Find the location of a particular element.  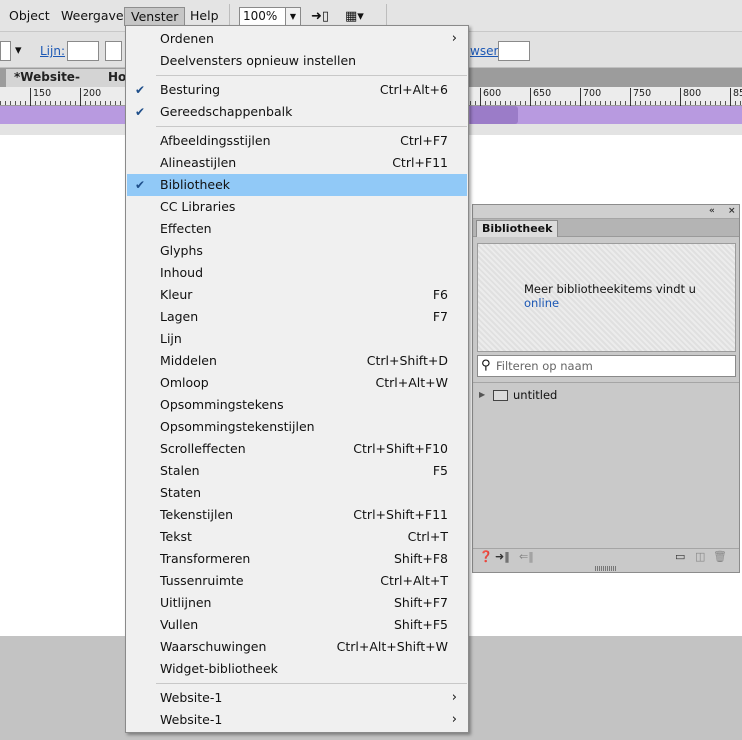

list-item-label: untitled is located at coordinates (535, 395).